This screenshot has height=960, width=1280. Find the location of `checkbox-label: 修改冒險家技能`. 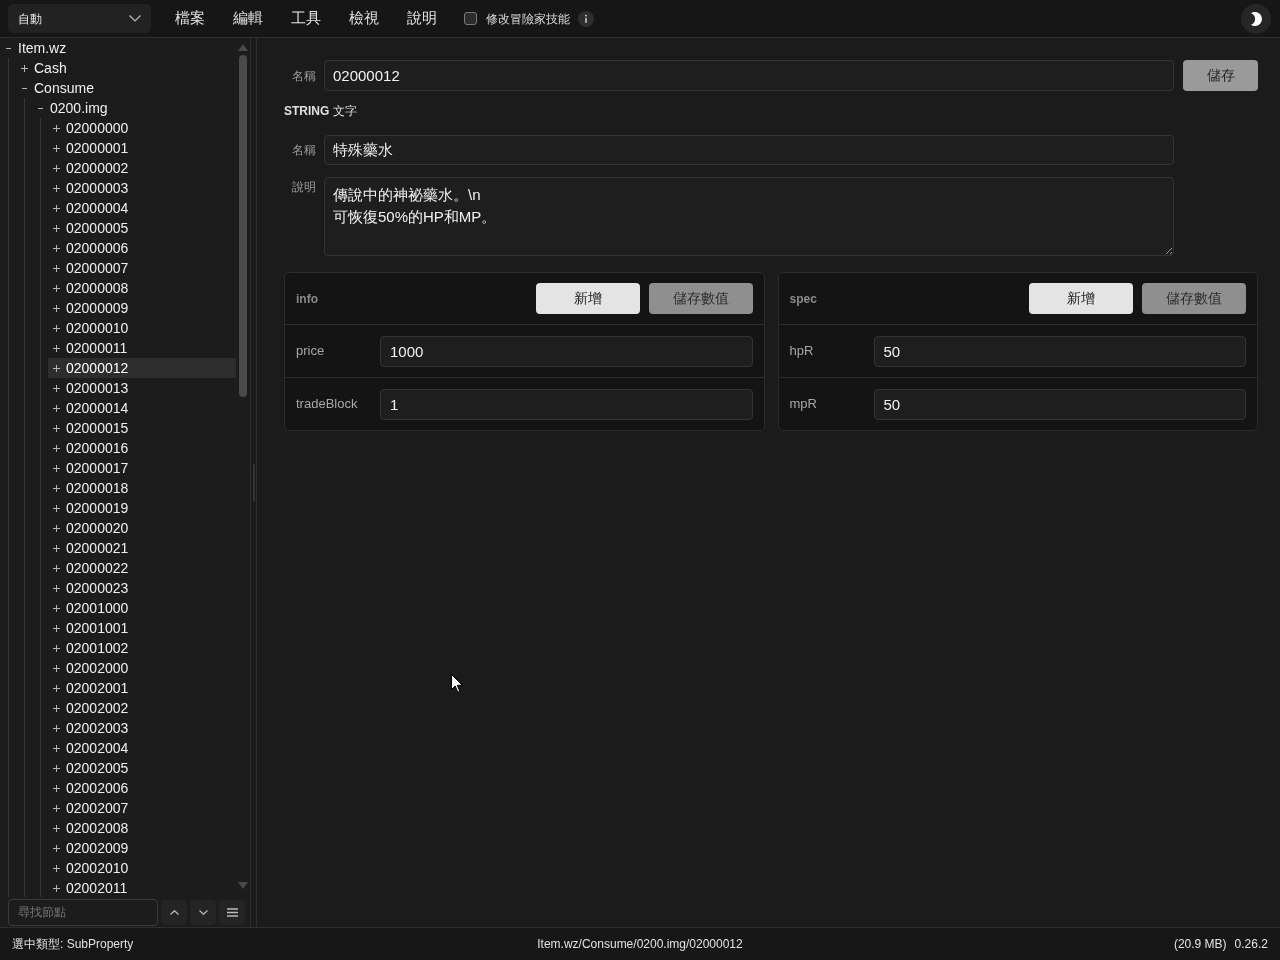

checkbox-label: 修改冒險家技能 is located at coordinates (528, 19).